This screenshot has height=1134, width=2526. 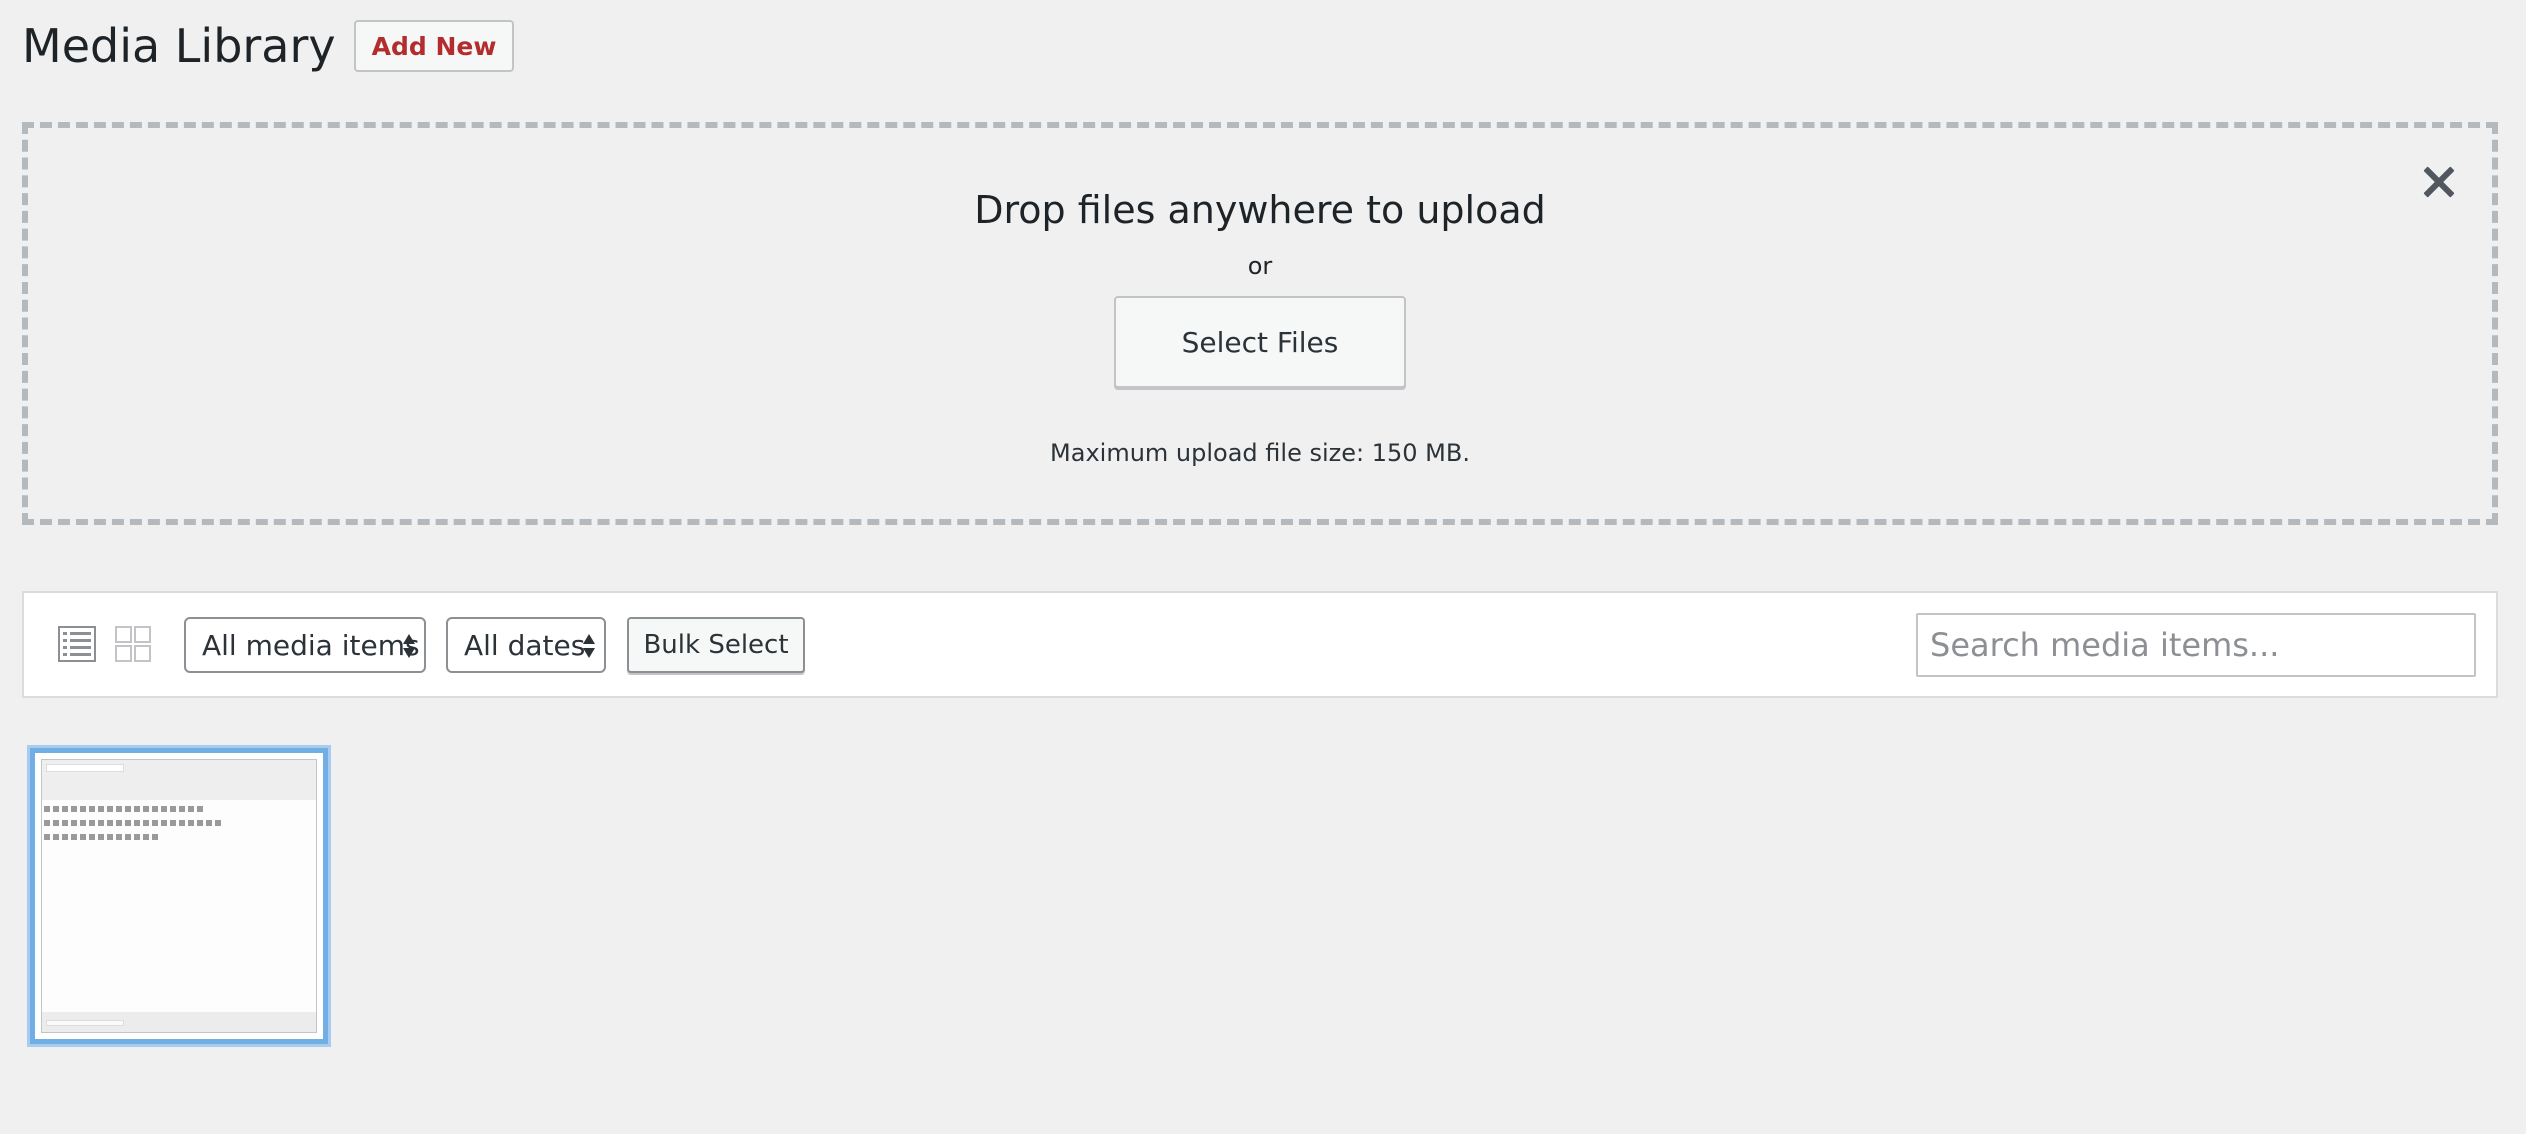 What do you see at coordinates (311, 645) in the screenshot?
I see `media-type-filter-value: All media items` at bounding box center [311, 645].